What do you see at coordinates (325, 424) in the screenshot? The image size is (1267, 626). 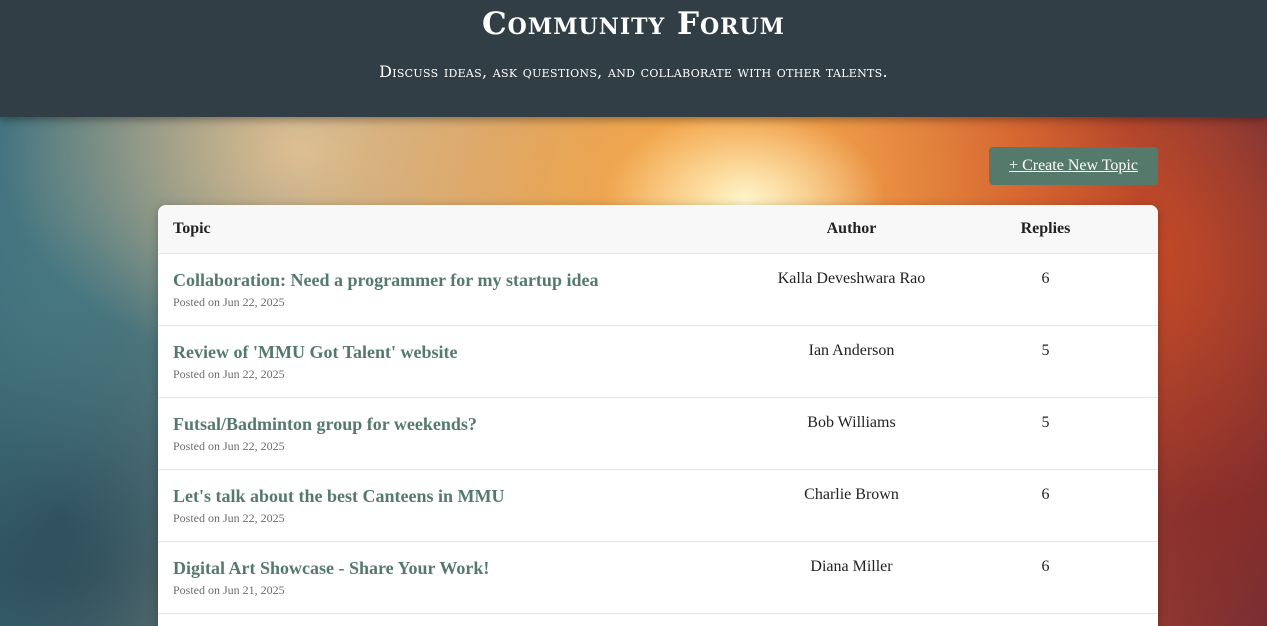 I see `topic-link: Futsal/Badminton group for weekends?` at bounding box center [325, 424].